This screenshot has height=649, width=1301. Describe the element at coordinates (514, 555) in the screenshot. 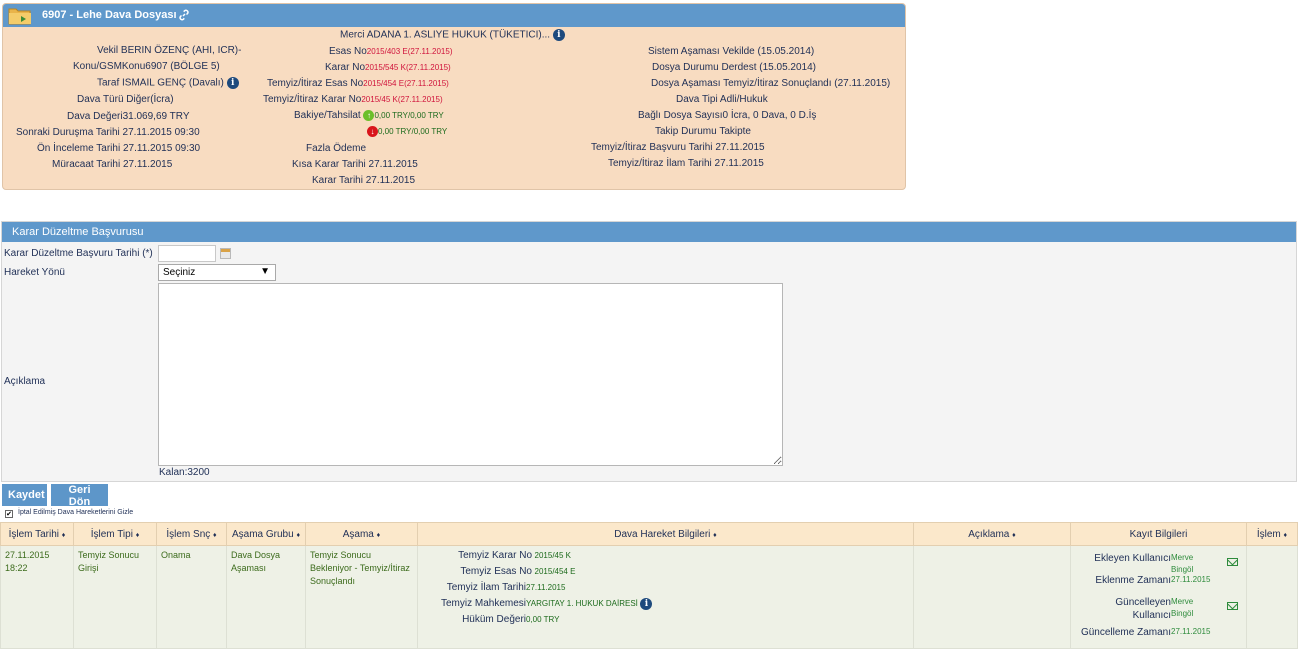

I see `hareket-temyiz-karar: Temyiz Karar No 2015/45 K` at that location.